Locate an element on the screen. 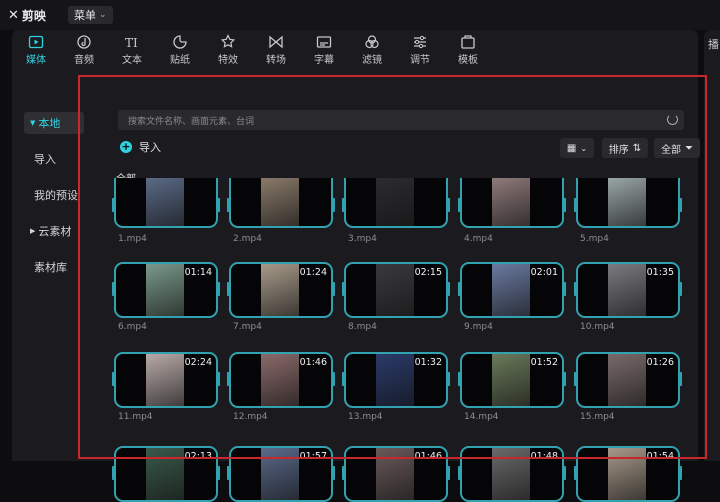 The height and width of the screenshot is (502, 720). tab-transition: 转场 is located at coordinates (276, 50).